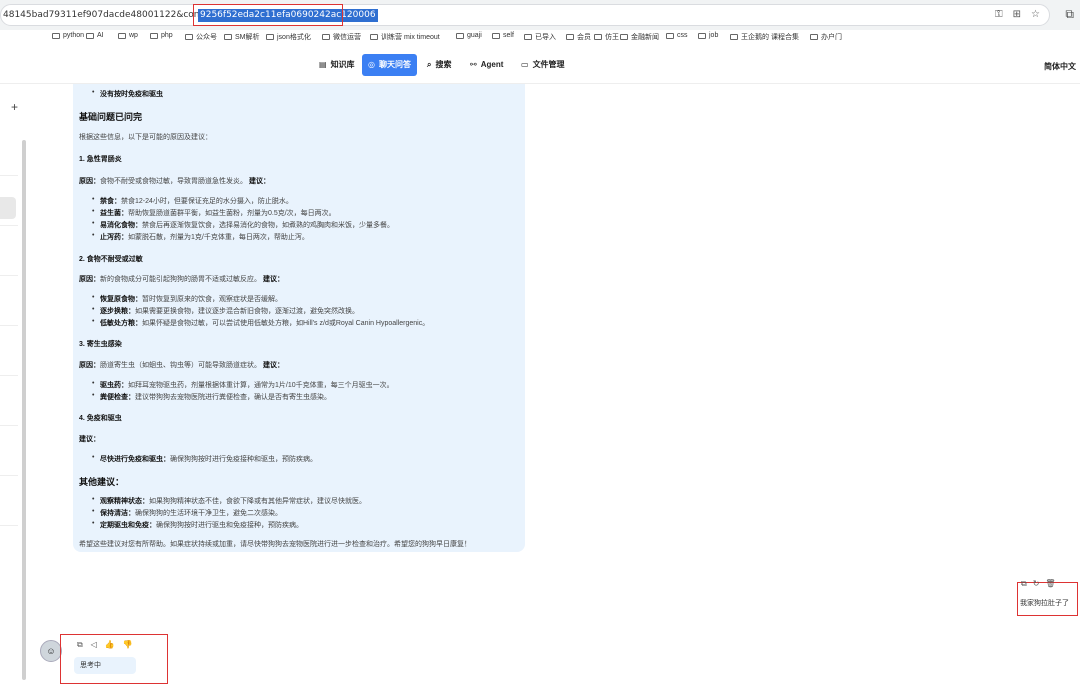  I want to click on nav-knowledge-base: ▤ 知识库, so click(337, 65).